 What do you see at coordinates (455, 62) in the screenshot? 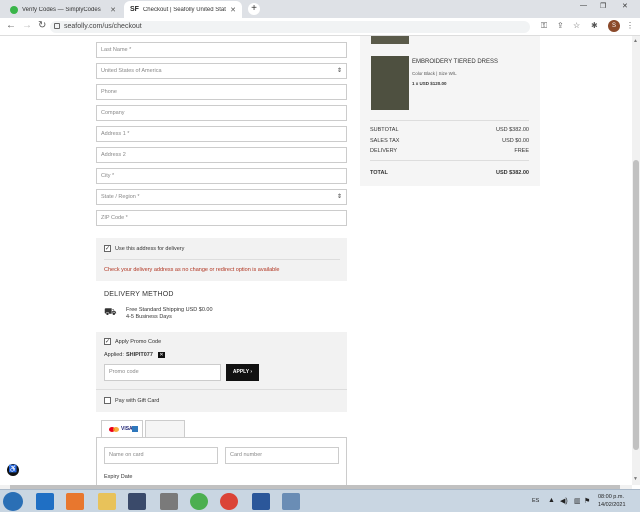
I see `product-name: EMBROIDERY TIERED DRESS` at bounding box center [455, 62].